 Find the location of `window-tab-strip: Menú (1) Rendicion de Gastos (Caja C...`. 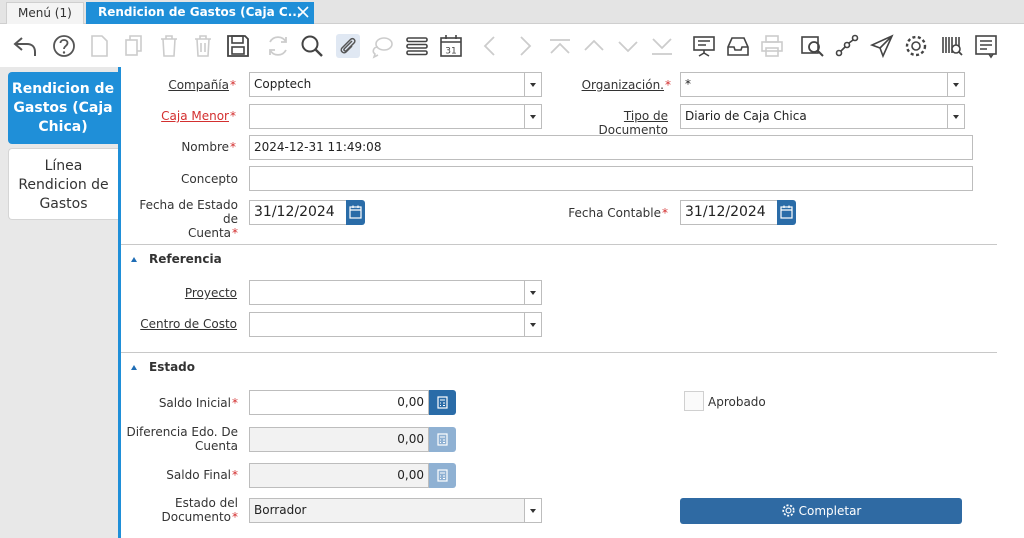

window-tab-strip: Menú (1) Rendicion de Gastos (Caja C... is located at coordinates (512, 12).